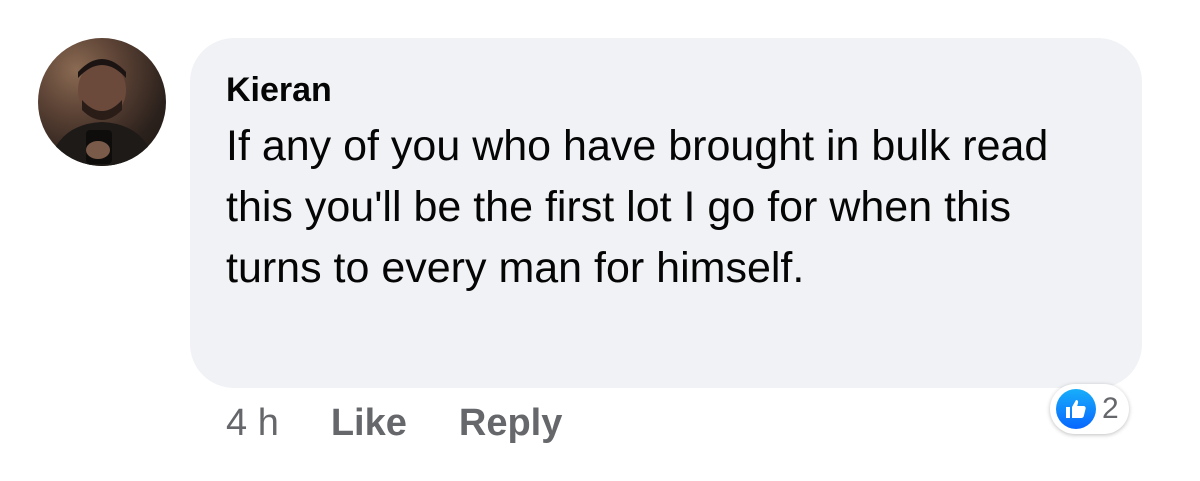 Image resolution: width=1200 pixels, height=481 pixels. Describe the element at coordinates (420, 423) in the screenshot. I see `comment-actions: 4 h Like Reply` at that location.